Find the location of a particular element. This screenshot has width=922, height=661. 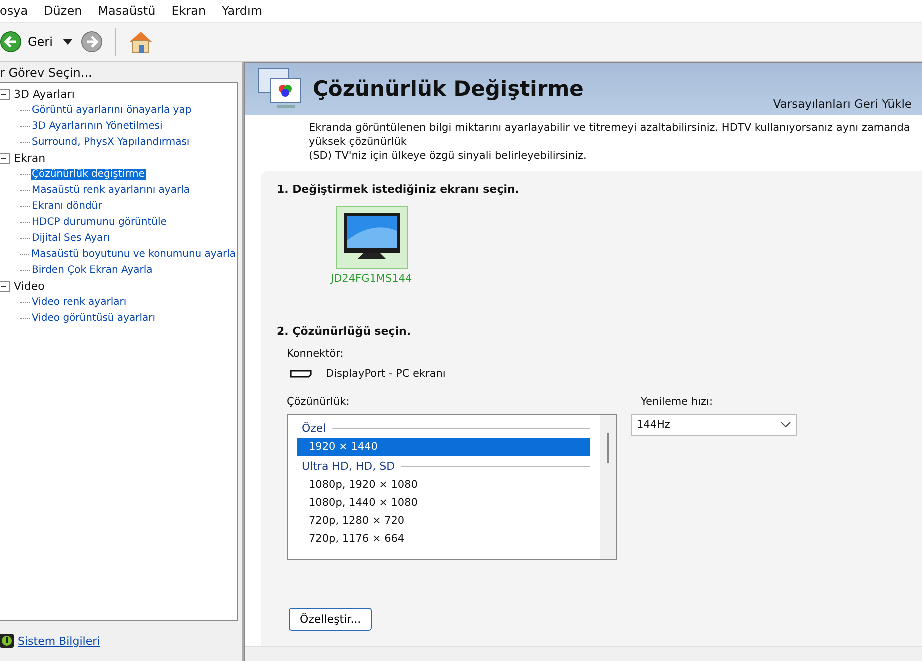

tree-item: Masaüstü renk ayarlarını ayarla is located at coordinates (111, 190).